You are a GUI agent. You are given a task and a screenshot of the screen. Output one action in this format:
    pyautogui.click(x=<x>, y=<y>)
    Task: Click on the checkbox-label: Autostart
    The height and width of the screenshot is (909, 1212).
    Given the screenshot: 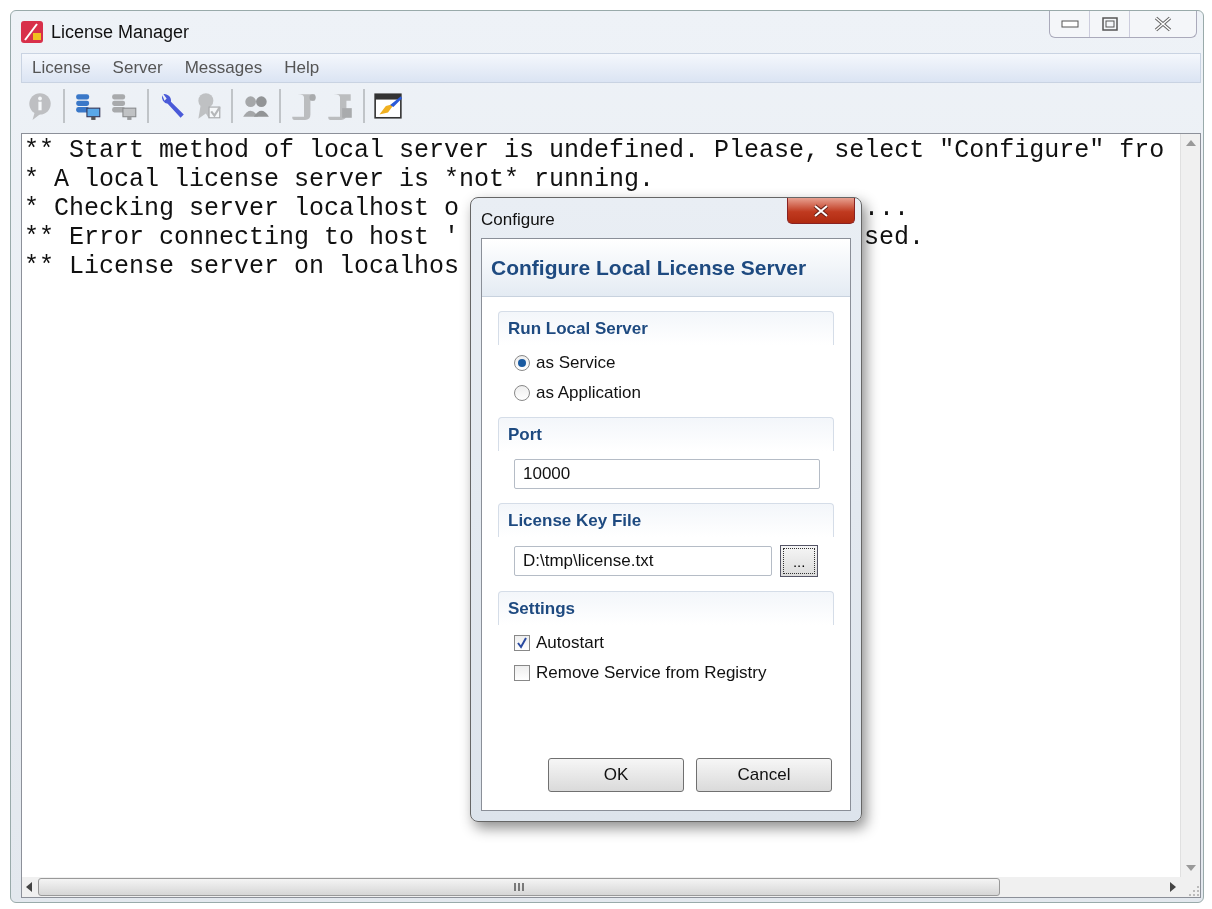 What is the action you would take?
    pyautogui.click(x=570, y=643)
    